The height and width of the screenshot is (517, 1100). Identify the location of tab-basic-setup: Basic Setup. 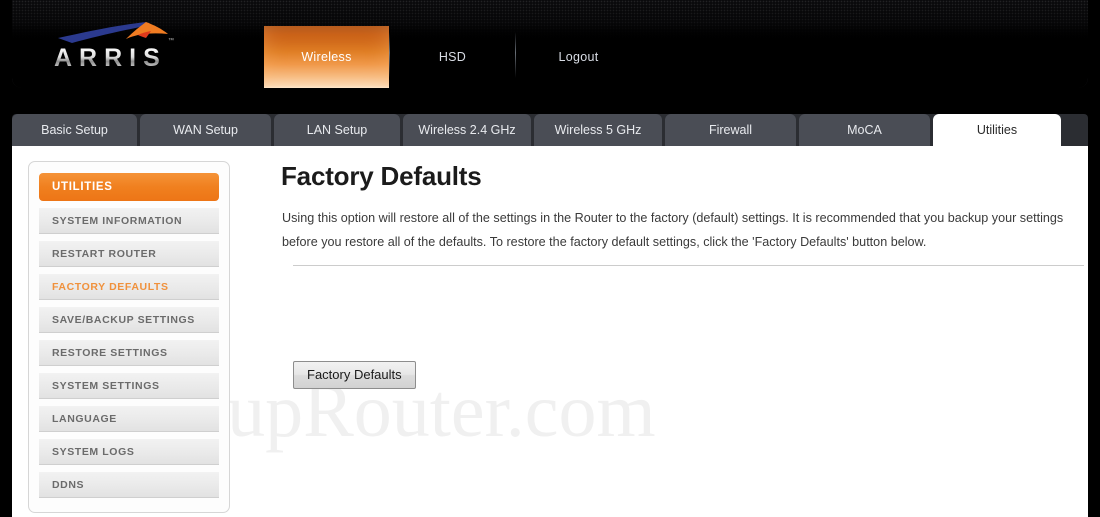
(74, 130).